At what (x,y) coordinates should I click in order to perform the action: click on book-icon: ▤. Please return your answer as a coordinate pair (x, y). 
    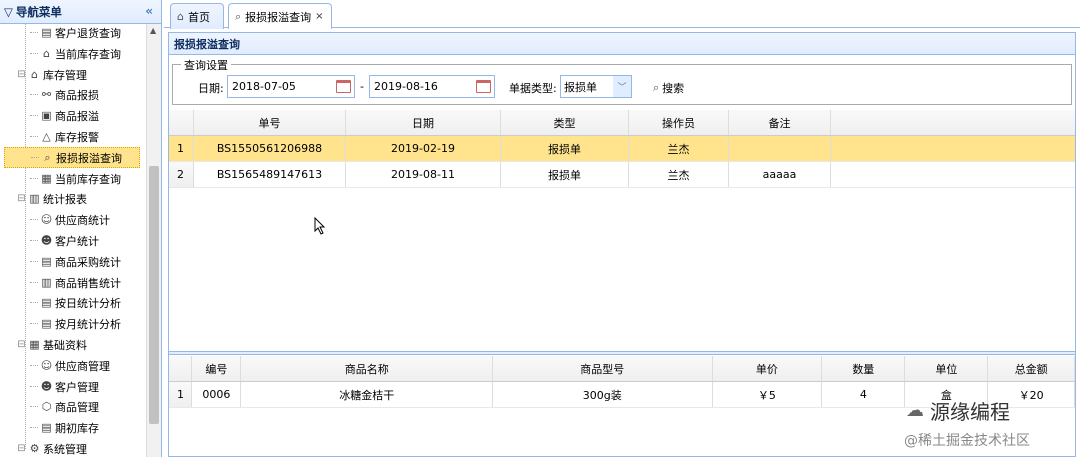
    Looking at the image, I should click on (46, 427).